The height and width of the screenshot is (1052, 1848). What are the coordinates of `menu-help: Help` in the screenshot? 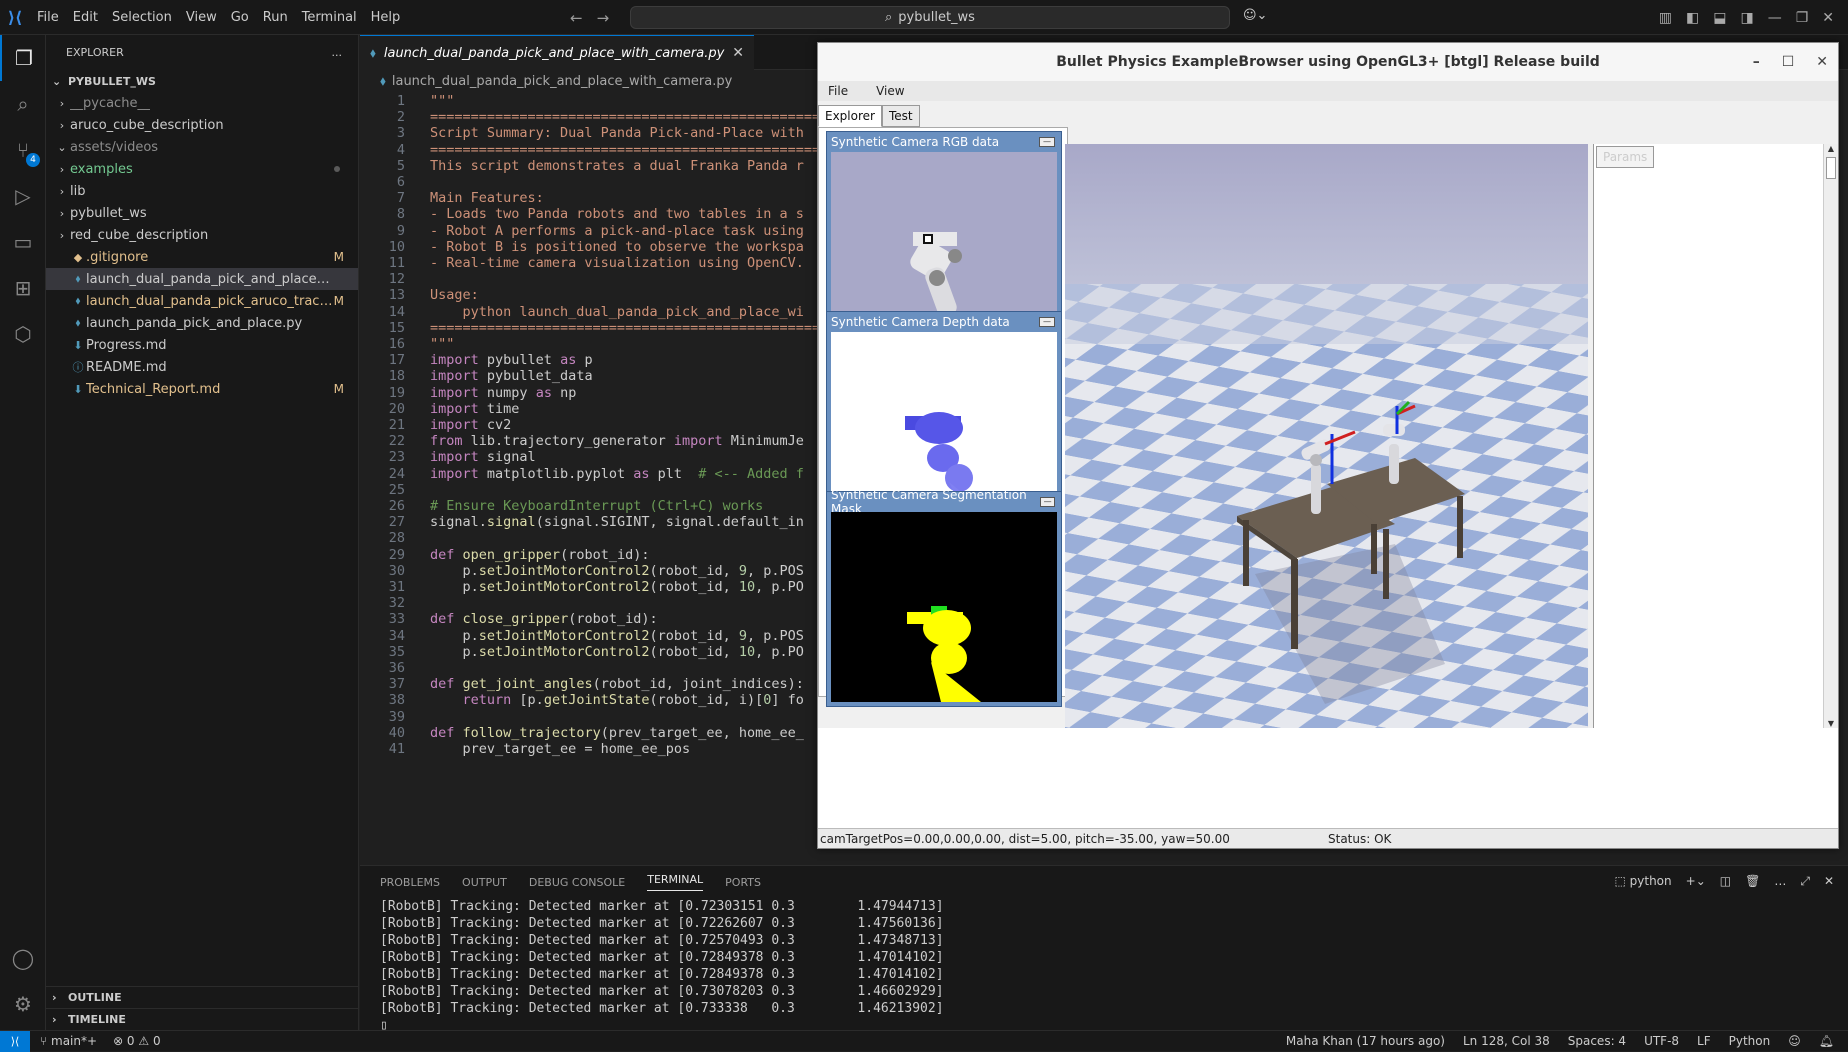 It's located at (386, 17).